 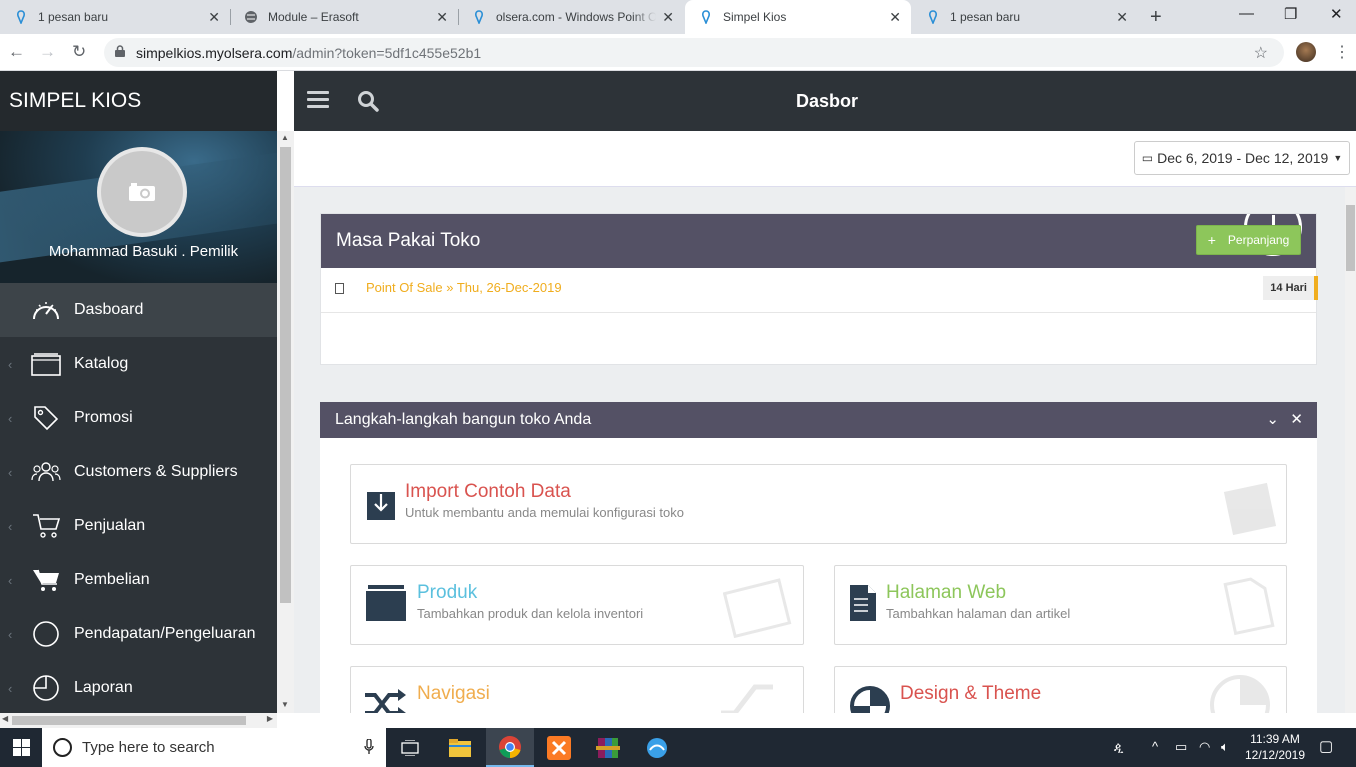 What do you see at coordinates (1275, 747) in the screenshot?
I see `taskbar-clock: 11:39 AM 12/12/2019` at bounding box center [1275, 747].